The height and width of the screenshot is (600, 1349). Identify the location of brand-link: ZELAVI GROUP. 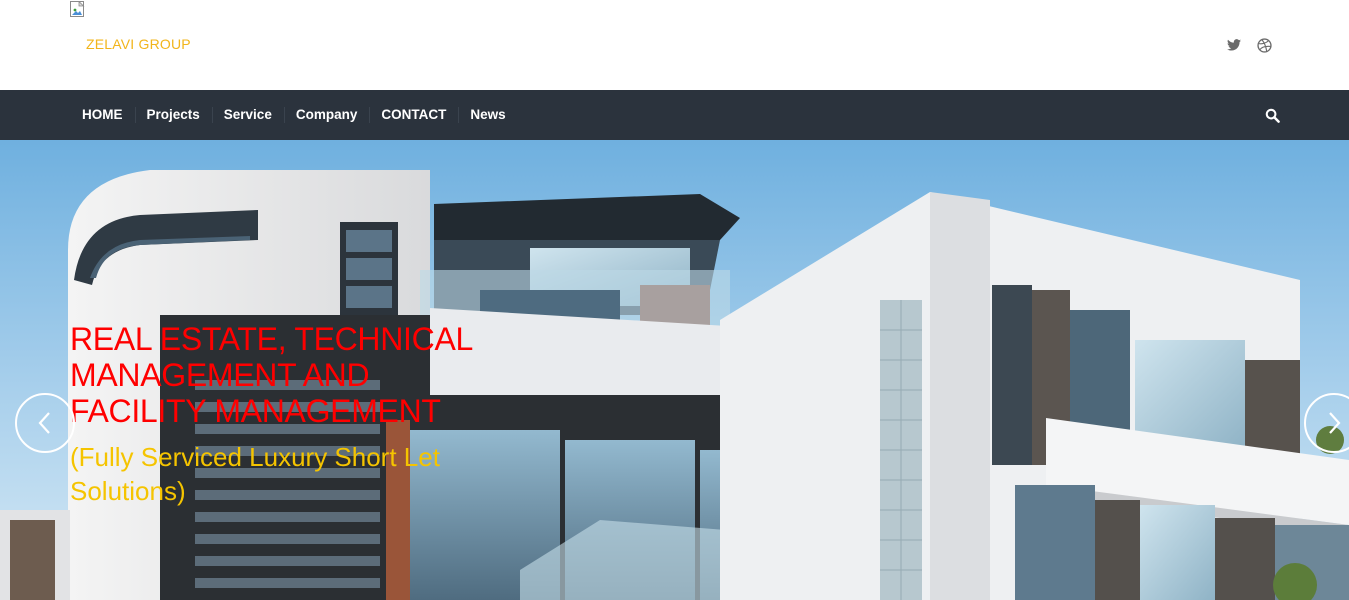
(138, 44).